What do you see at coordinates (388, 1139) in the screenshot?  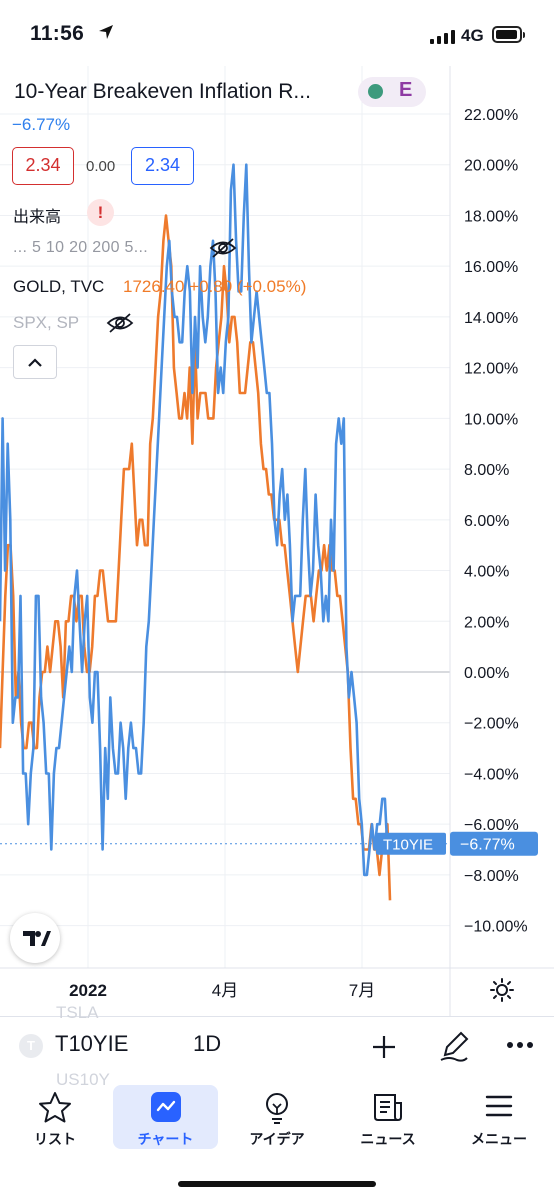 I see `tab-label: ニュース` at bounding box center [388, 1139].